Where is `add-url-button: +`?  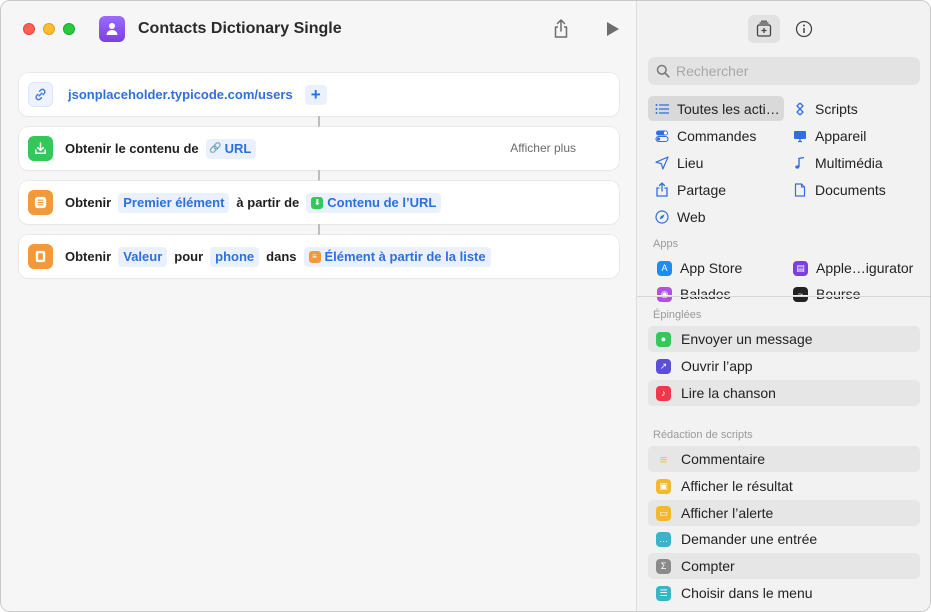 add-url-button: + is located at coordinates (315, 94).